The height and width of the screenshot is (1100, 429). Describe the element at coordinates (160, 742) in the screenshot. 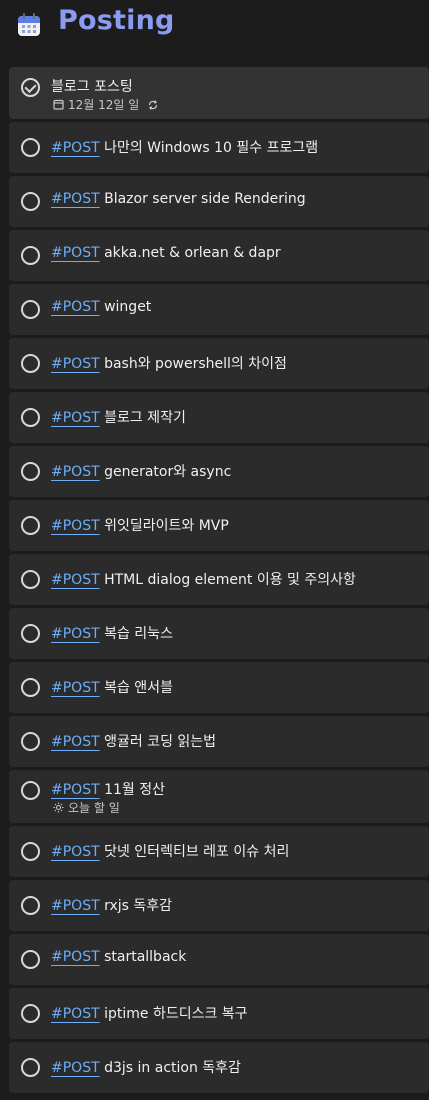

I see `task-title-text: 앵귤러 코딩 읽는법` at that location.